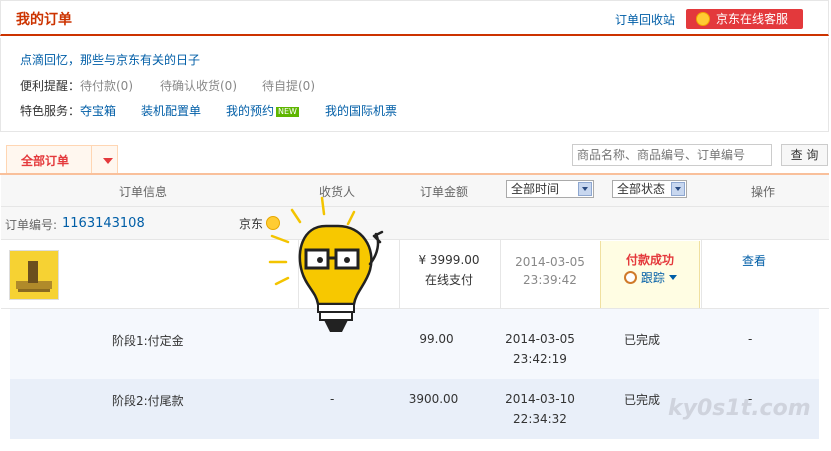  I want to click on view-order-link: 查看, so click(754, 260).